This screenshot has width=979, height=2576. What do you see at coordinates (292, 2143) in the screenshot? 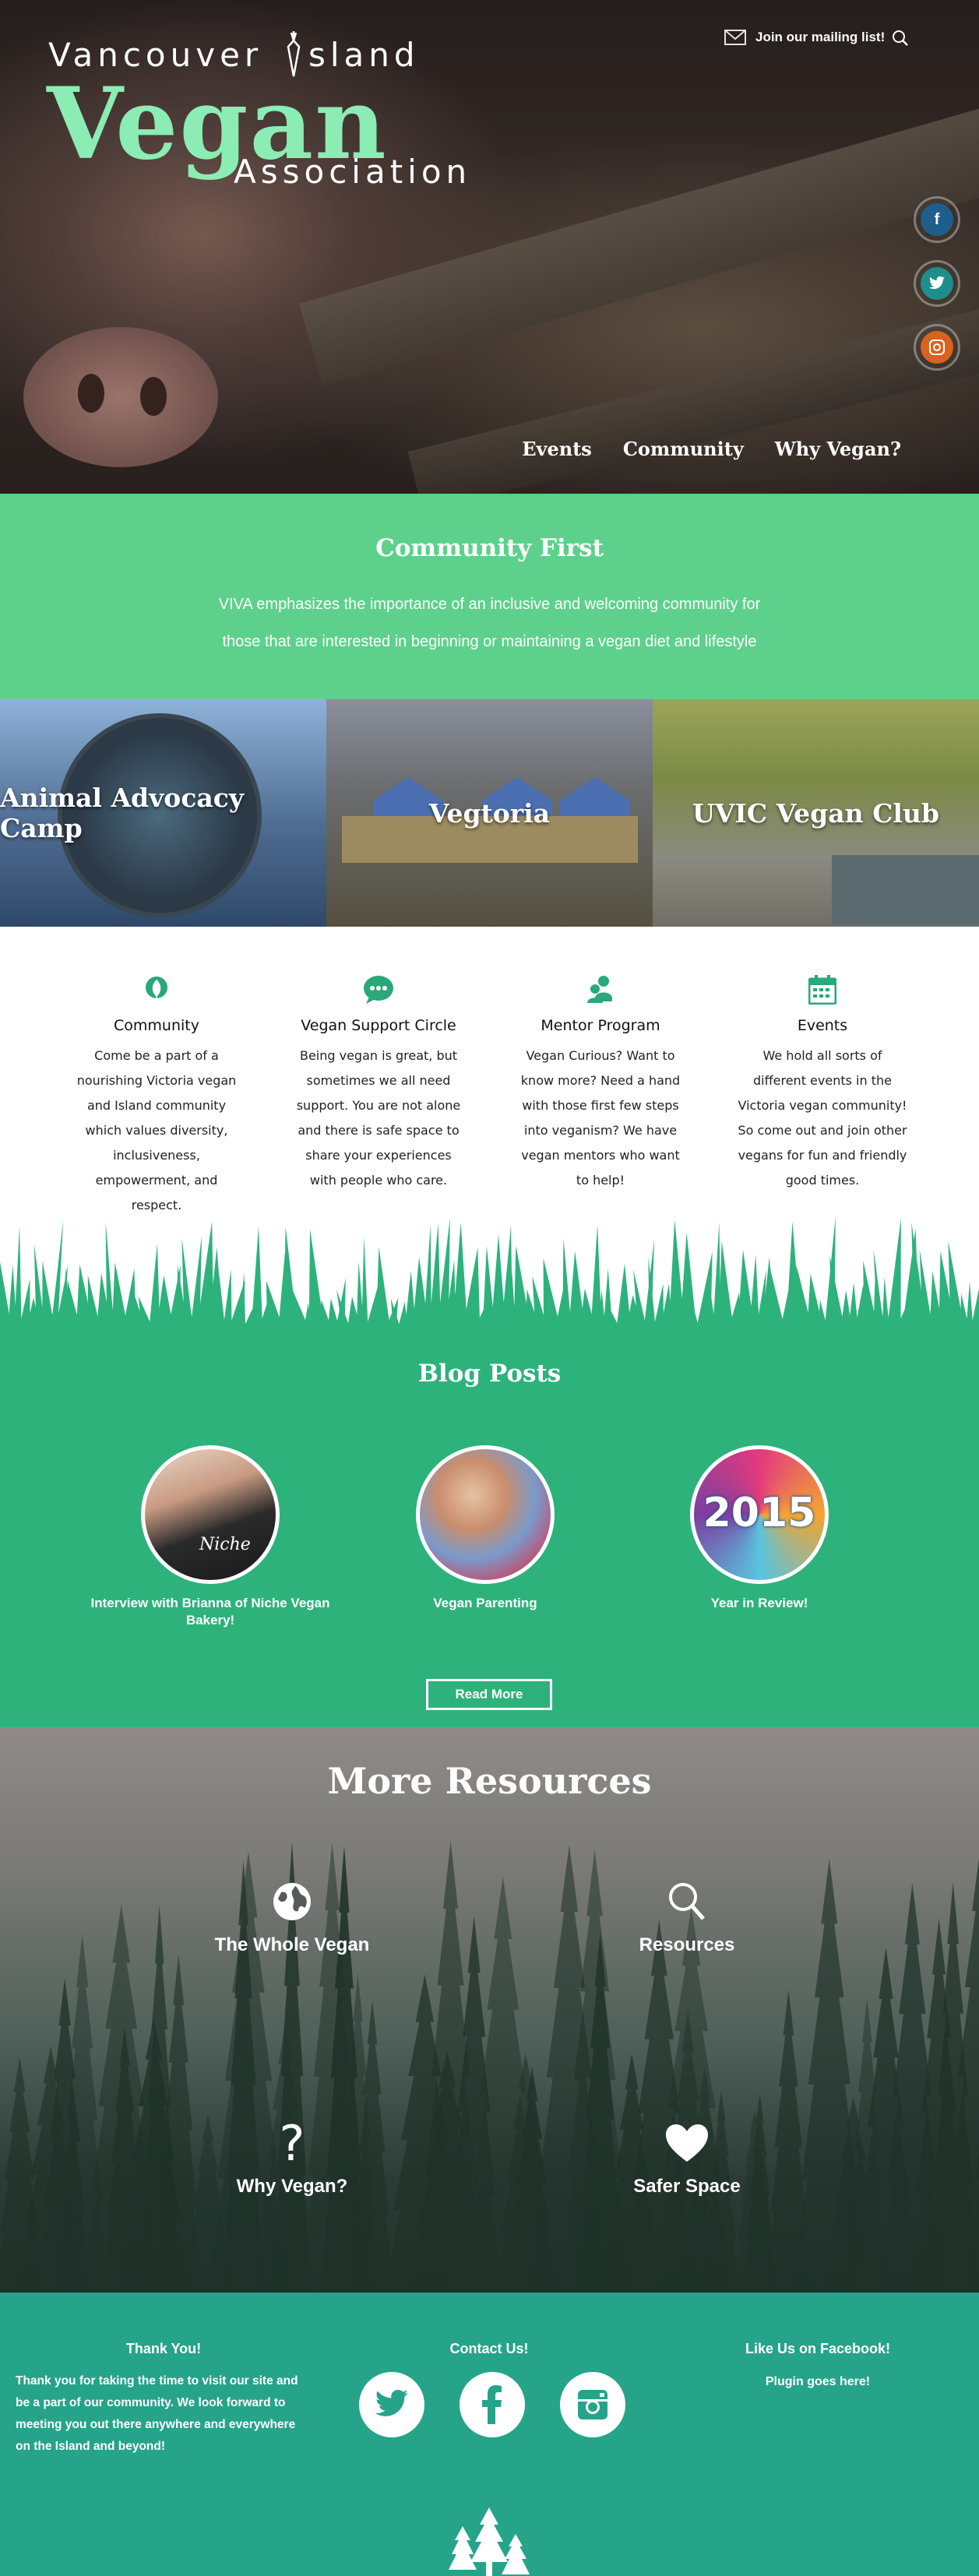
I see `question-mark-icon: ?` at bounding box center [292, 2143].